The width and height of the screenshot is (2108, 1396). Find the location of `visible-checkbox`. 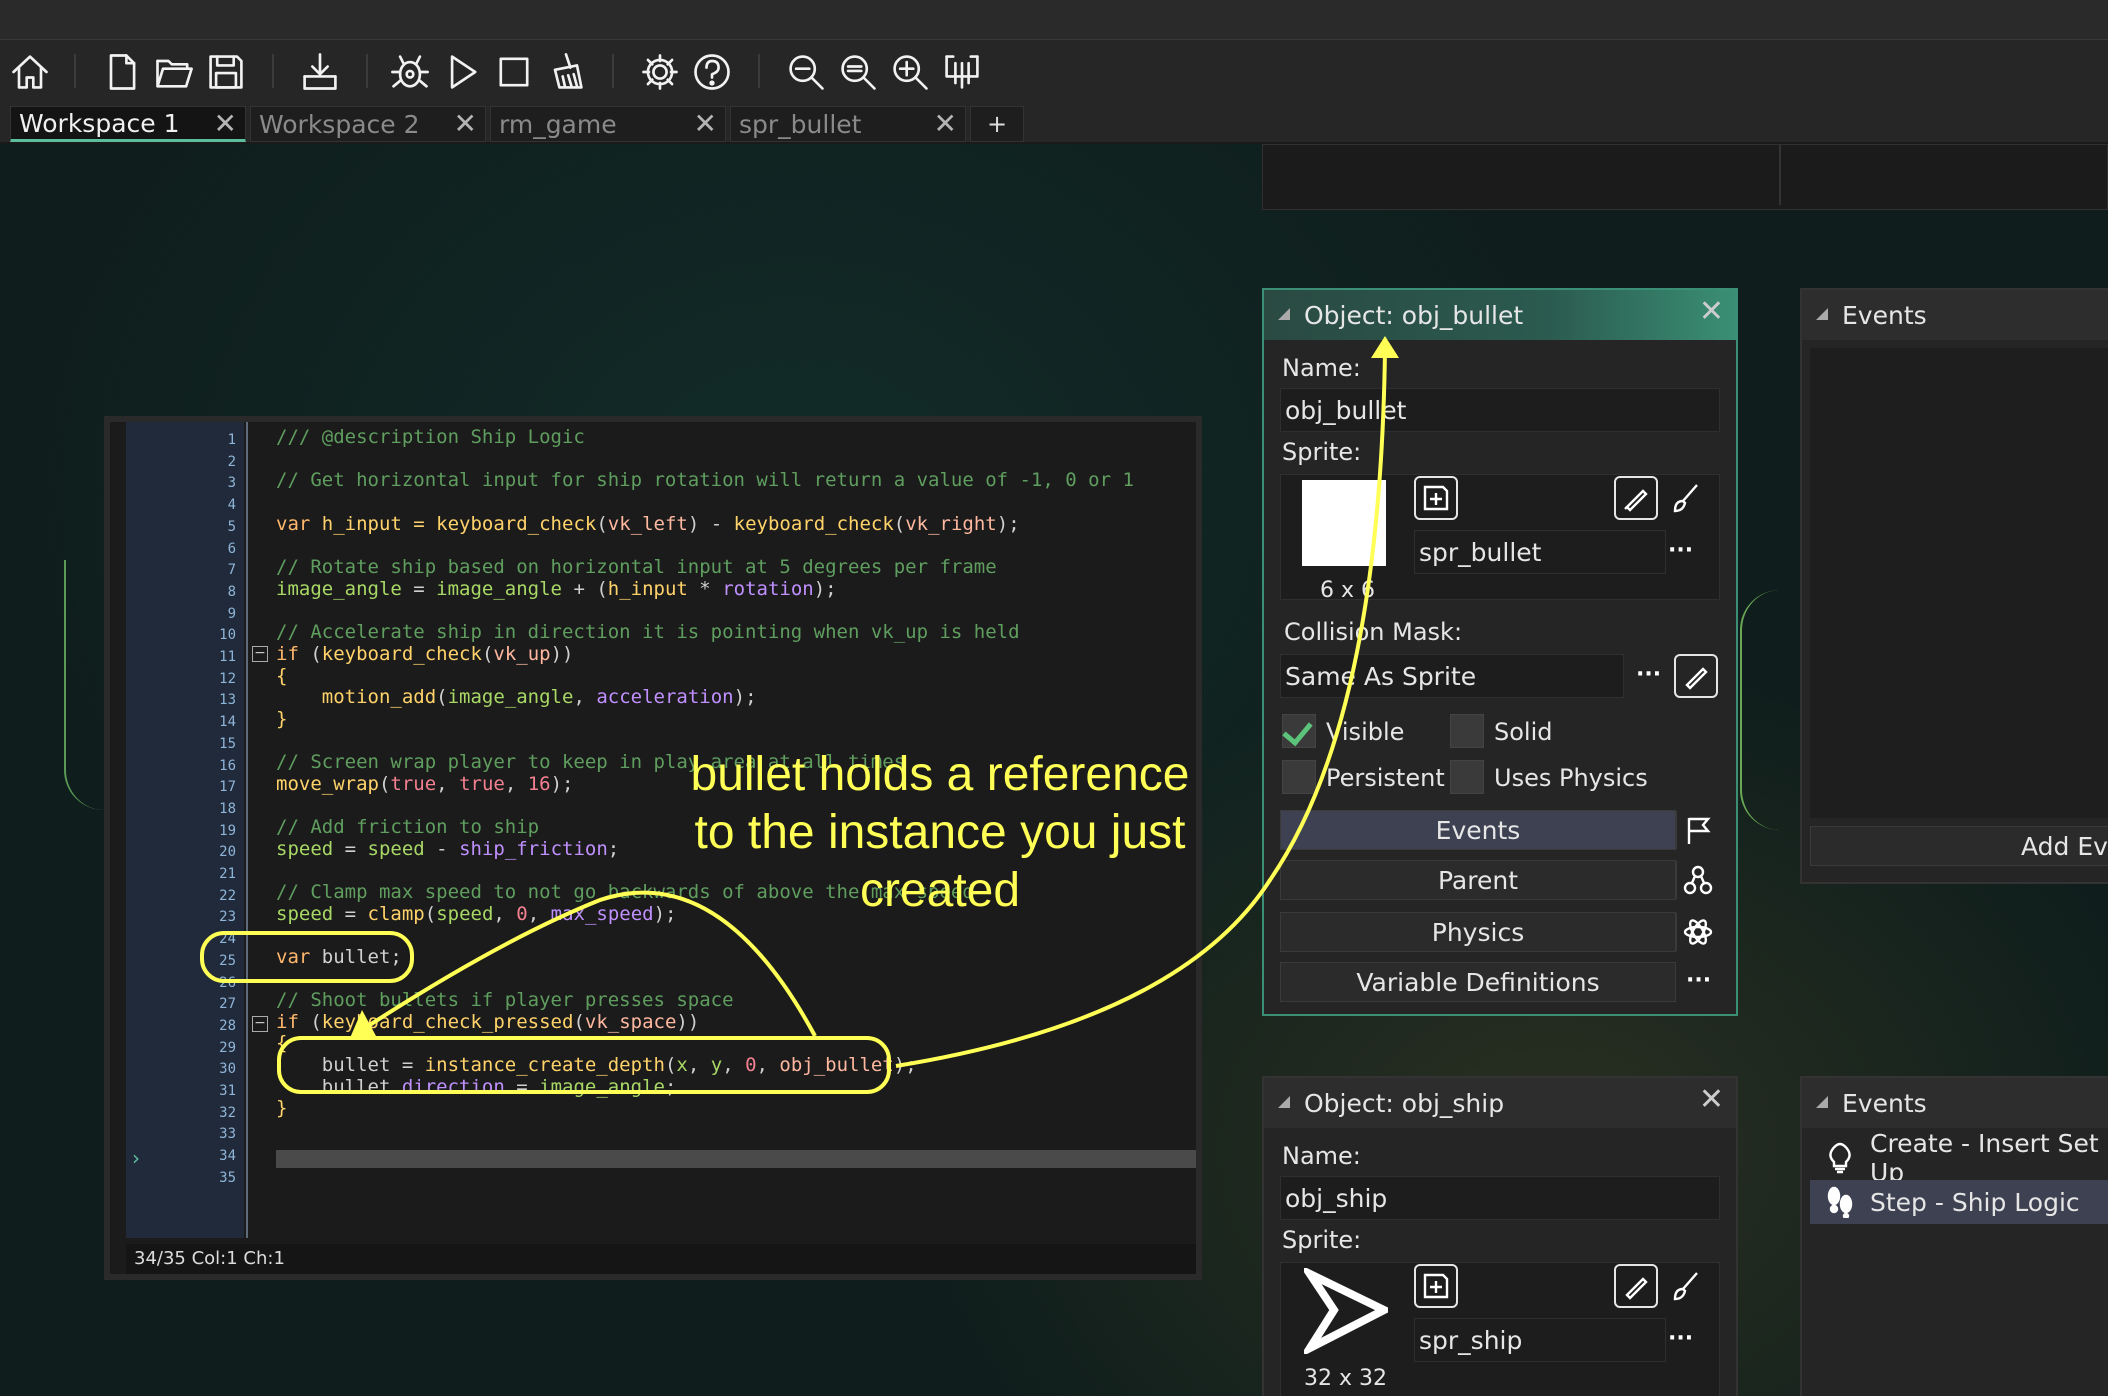

visible-checkbox is located at coordinates (1299, 731).